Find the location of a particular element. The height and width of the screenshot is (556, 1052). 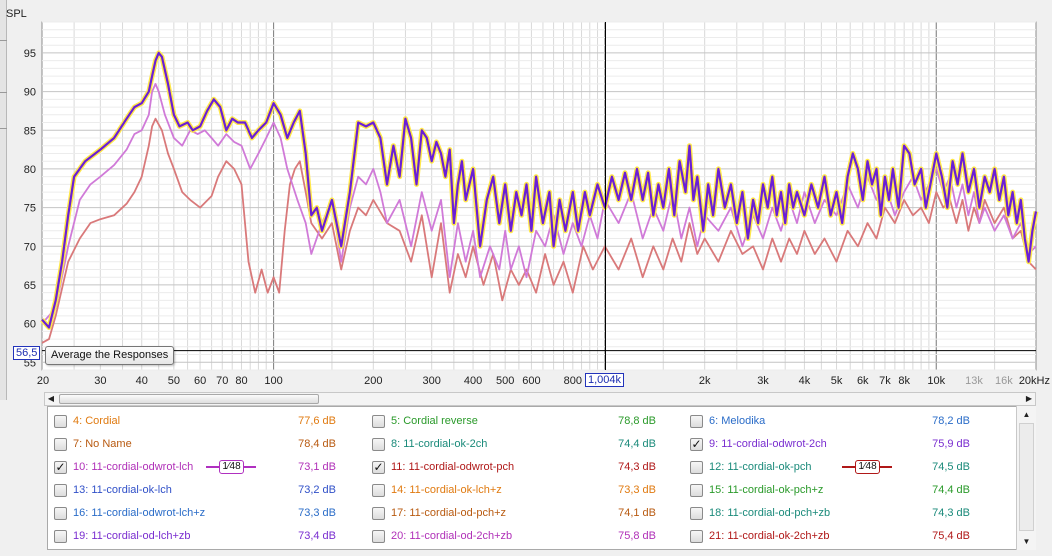

scroll-down-icon: ▼ is located at coordinates (1026, 541).